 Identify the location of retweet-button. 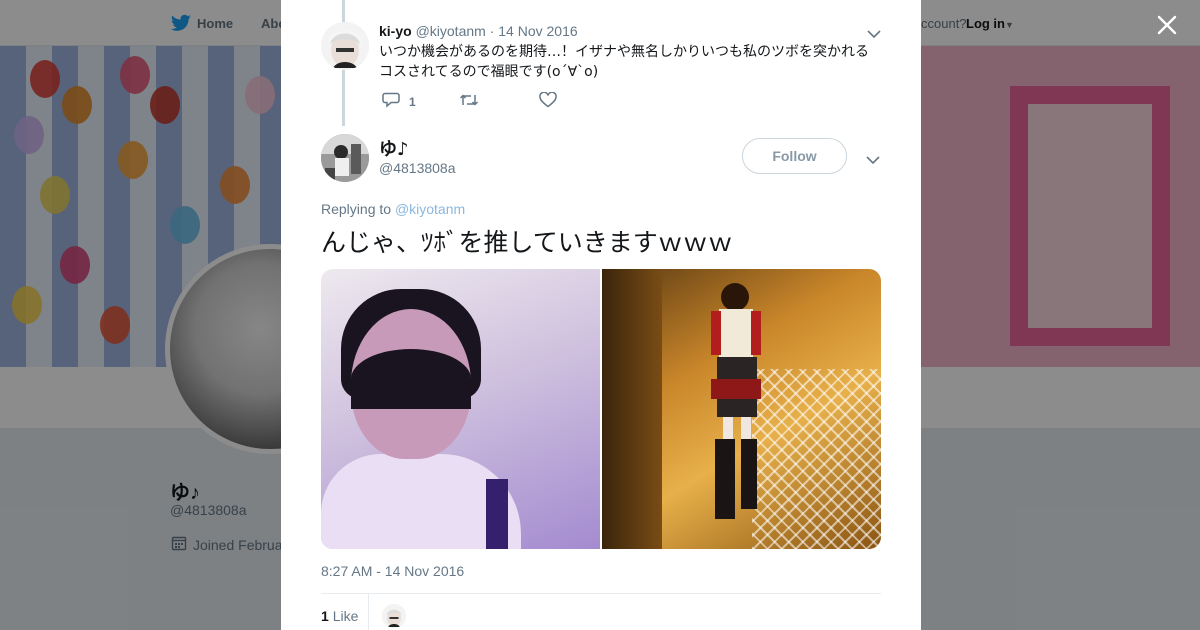
(469, 101).